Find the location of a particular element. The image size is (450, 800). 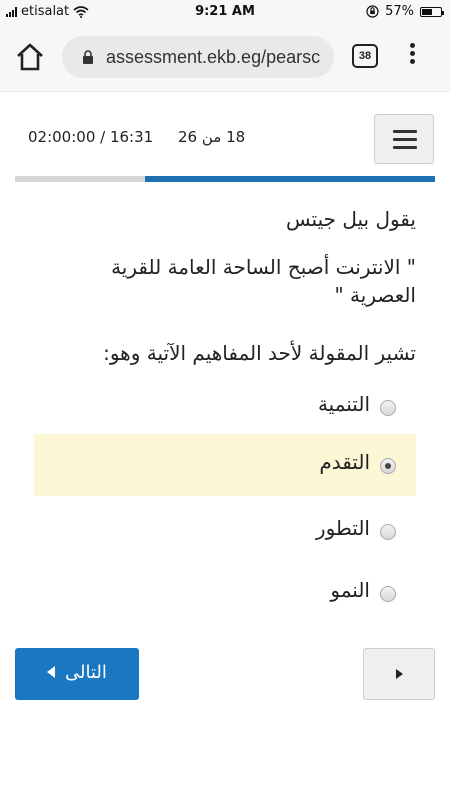

home-button is located at coordinates (30, 57).